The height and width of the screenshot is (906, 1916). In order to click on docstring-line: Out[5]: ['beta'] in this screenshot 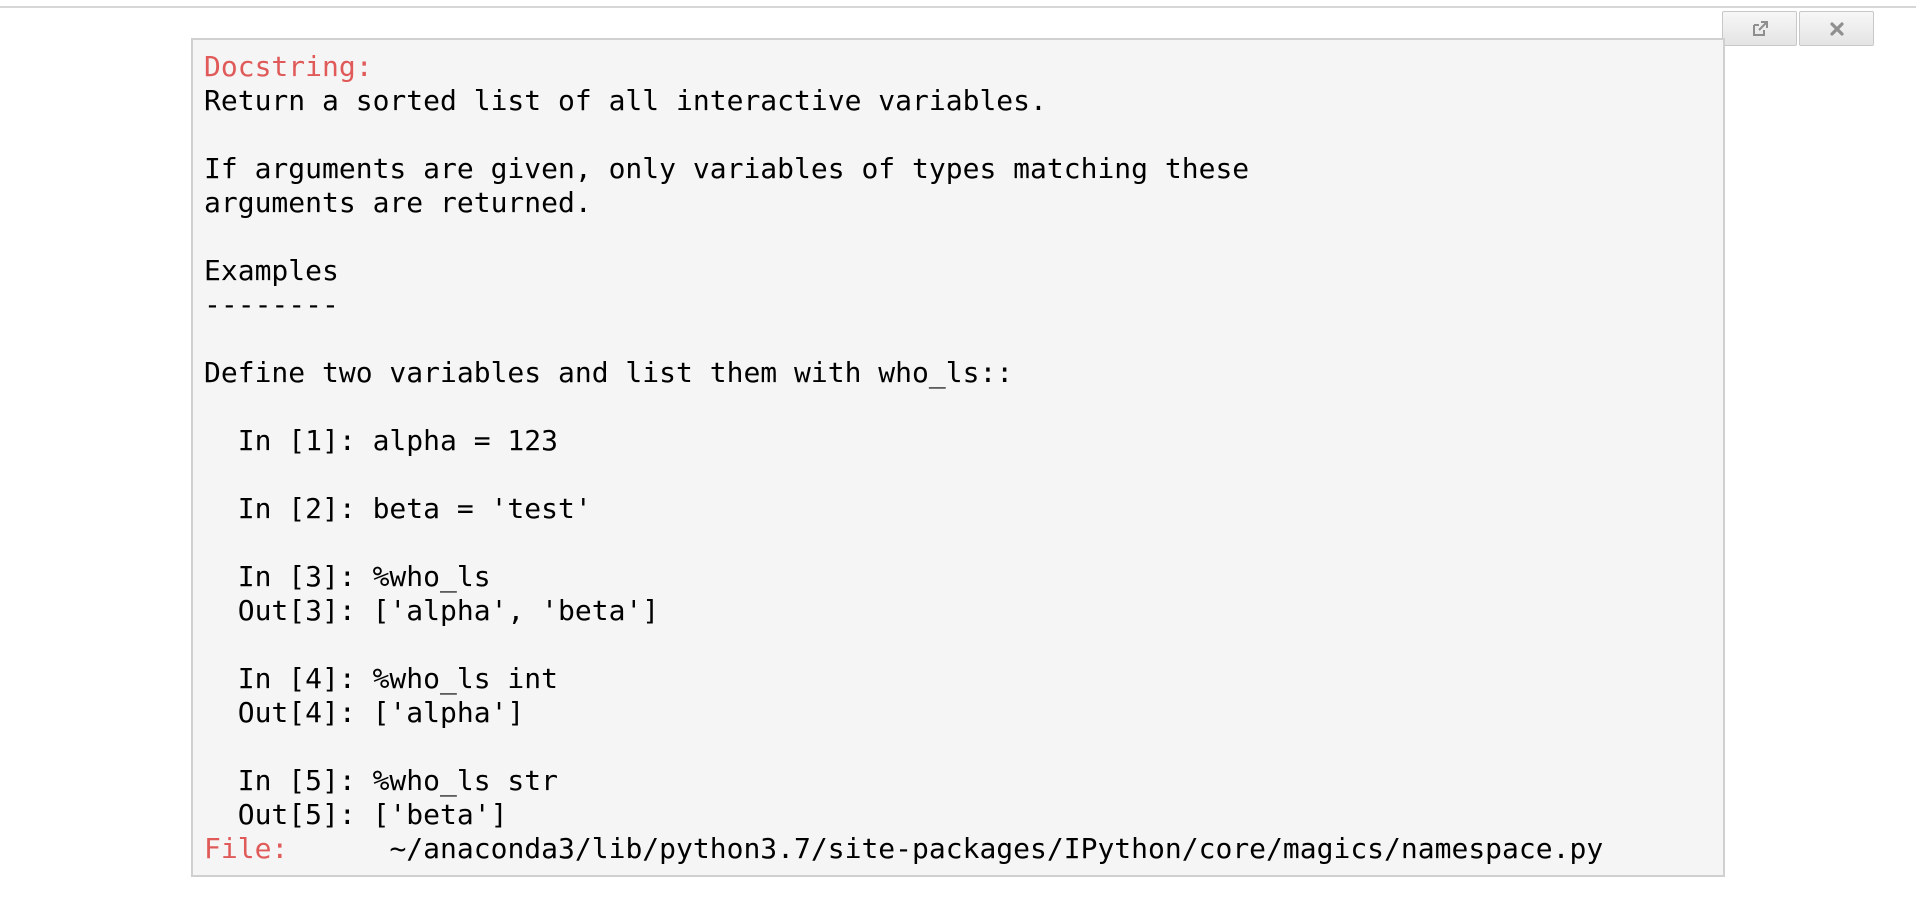, I will do `click(356, 814)`.